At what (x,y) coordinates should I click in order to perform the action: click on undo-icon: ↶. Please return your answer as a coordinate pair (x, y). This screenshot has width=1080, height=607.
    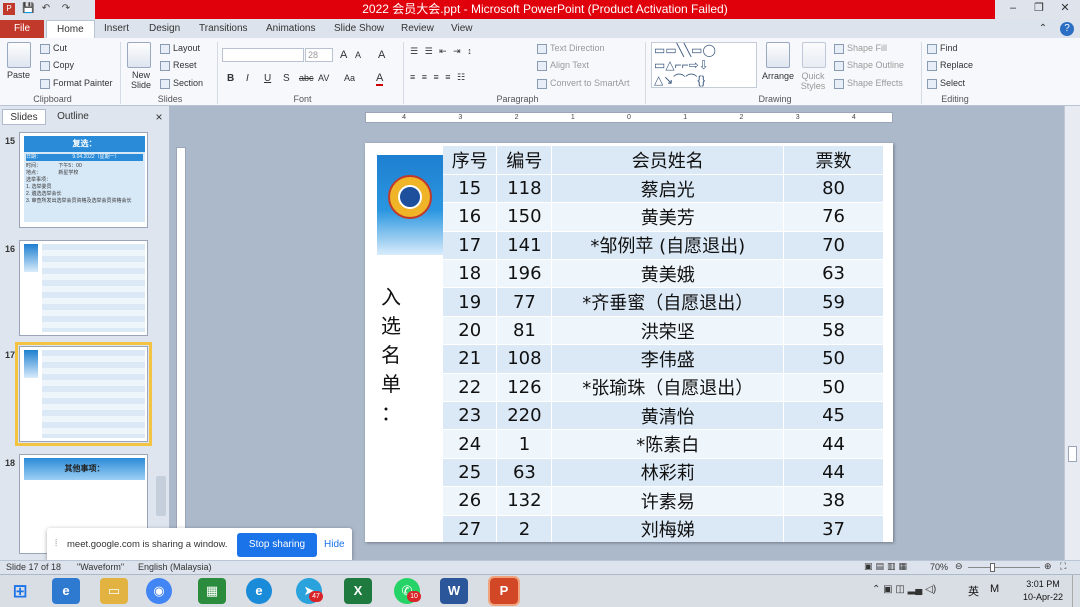
    Looking at the image, I should click on (46, 9).